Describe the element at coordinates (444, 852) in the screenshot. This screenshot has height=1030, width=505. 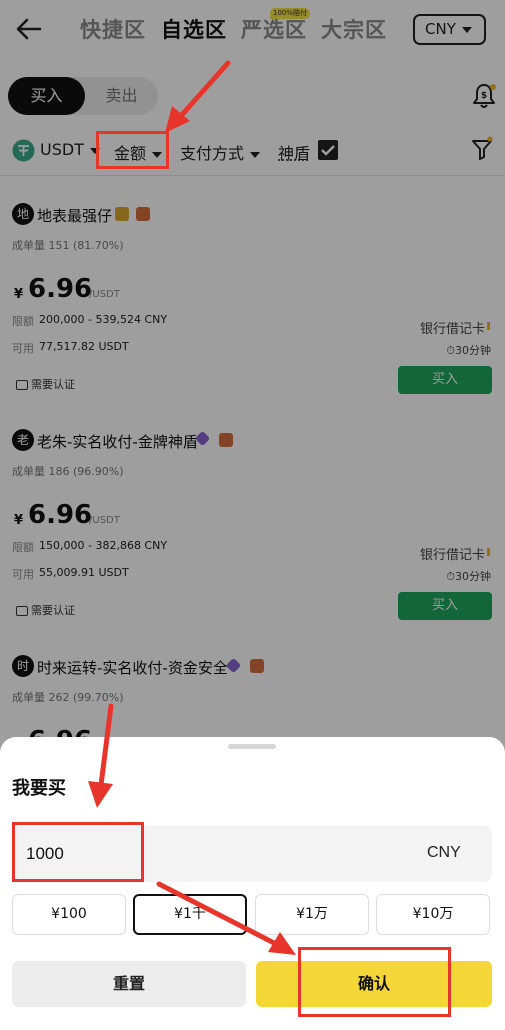
I see `amount-currency: CNY` at that location.